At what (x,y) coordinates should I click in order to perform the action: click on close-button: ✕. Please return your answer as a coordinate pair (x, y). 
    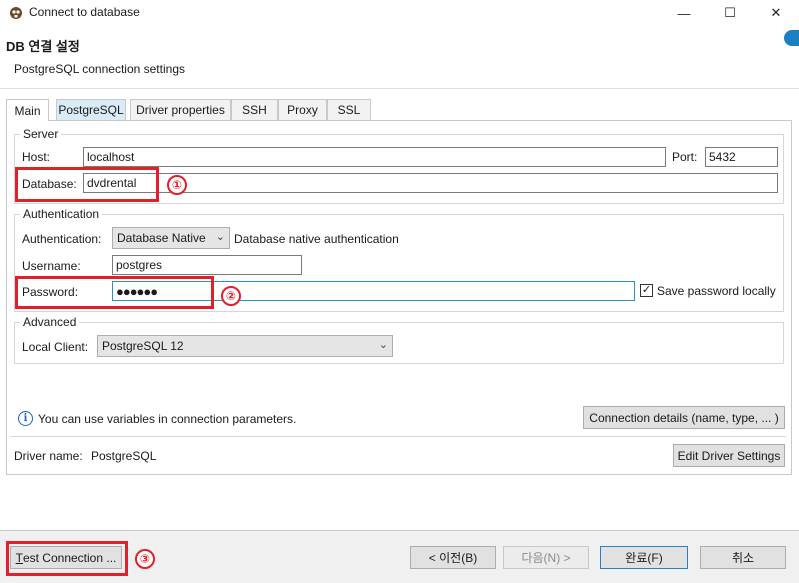
    Looking at the image, I should click on (776, 13).